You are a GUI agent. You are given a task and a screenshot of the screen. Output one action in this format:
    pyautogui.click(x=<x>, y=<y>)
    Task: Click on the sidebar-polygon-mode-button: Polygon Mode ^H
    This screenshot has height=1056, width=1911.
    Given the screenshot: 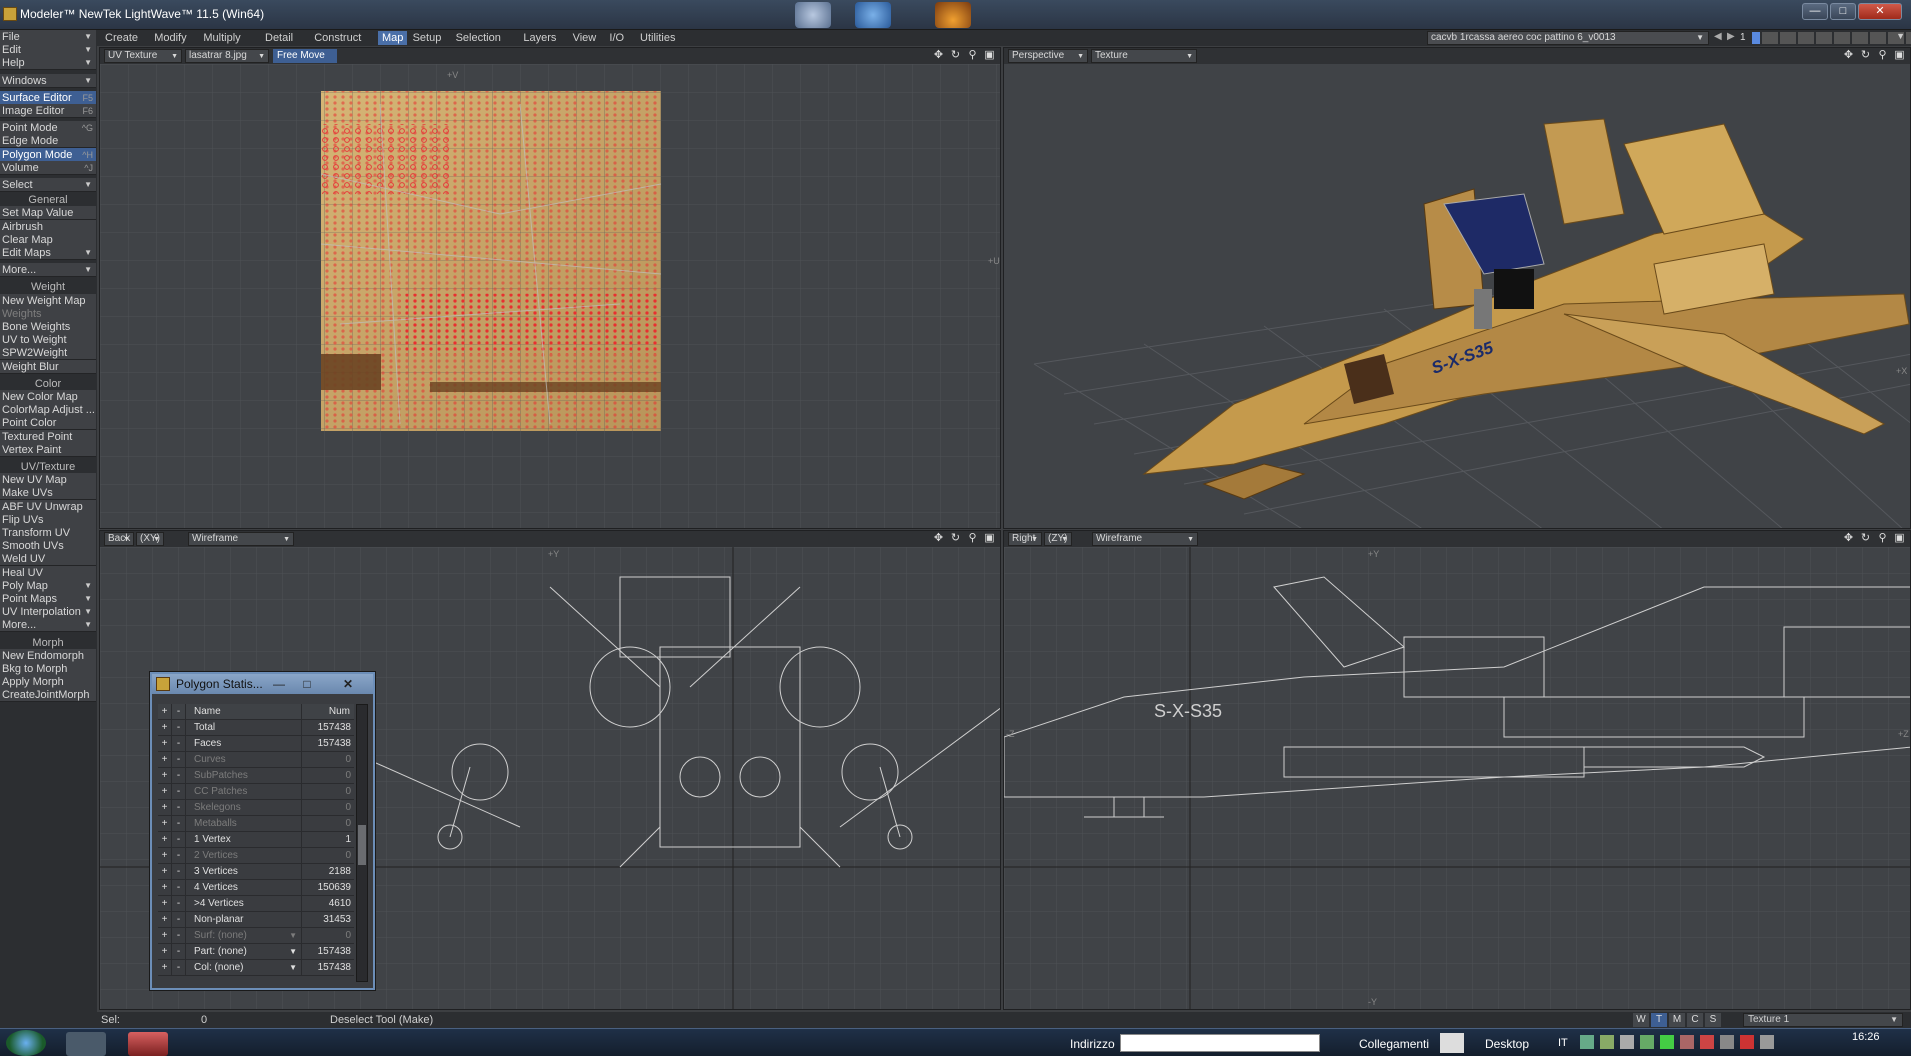 What is the action you would take?
    pyautogui.click(x=48, y=154)
    